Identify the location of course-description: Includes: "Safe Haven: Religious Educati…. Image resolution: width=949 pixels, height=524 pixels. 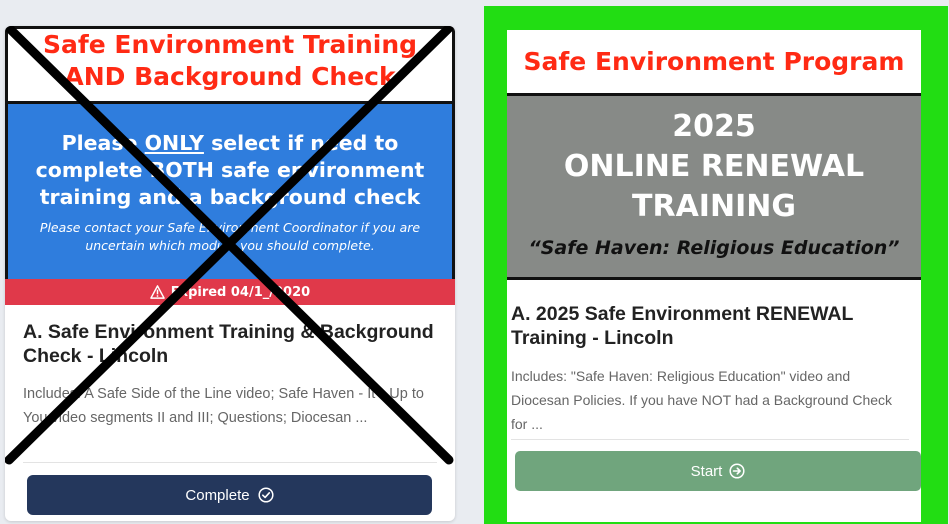
(702, 400).